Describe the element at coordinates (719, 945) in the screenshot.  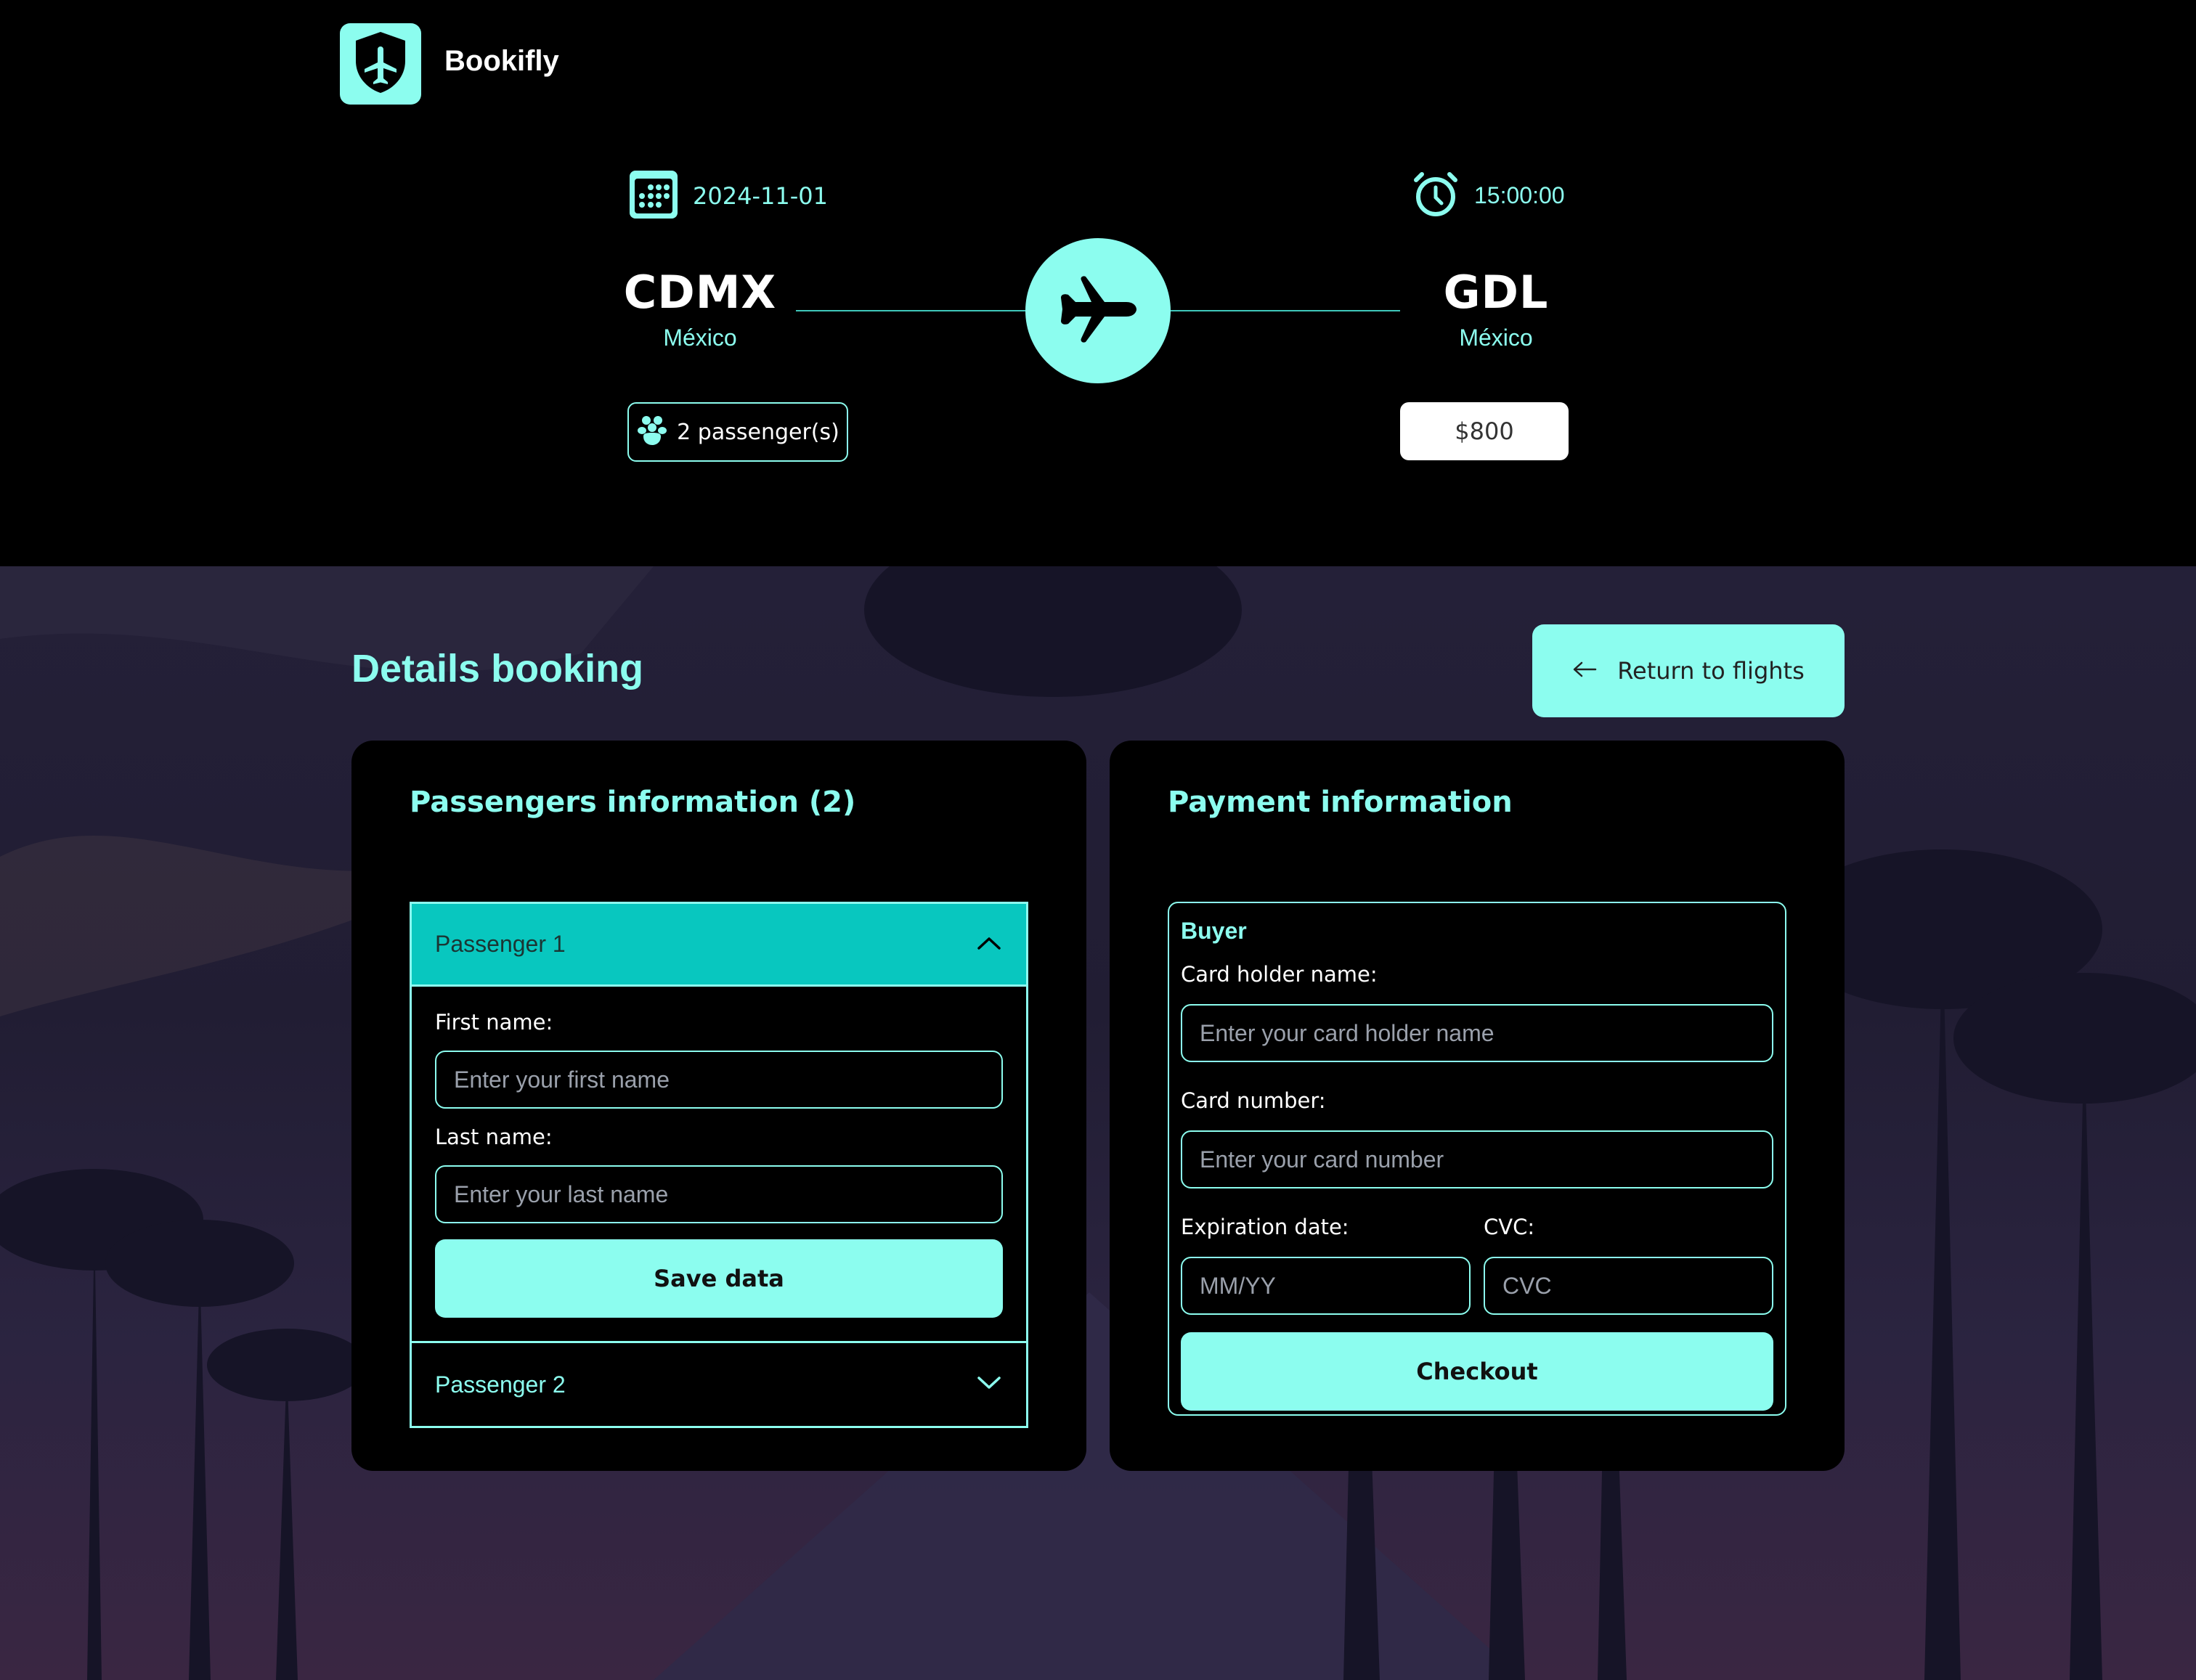
I see `passenger-1-header: Passenger 1` at that location.